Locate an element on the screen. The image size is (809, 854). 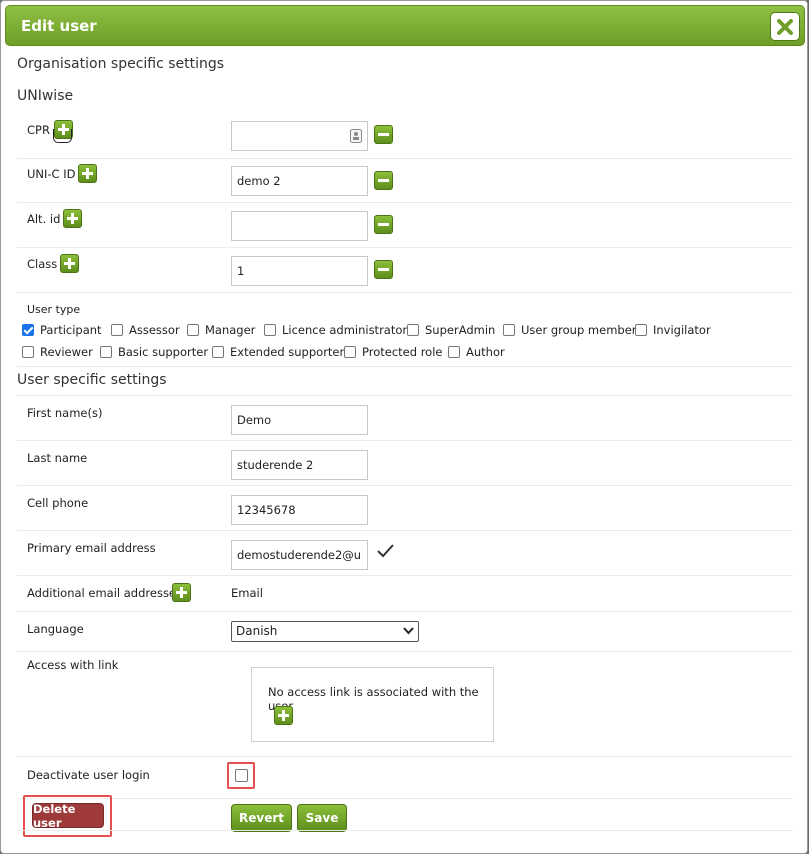
primary-email-label: Primary email address is located at coordinates (91, 548).